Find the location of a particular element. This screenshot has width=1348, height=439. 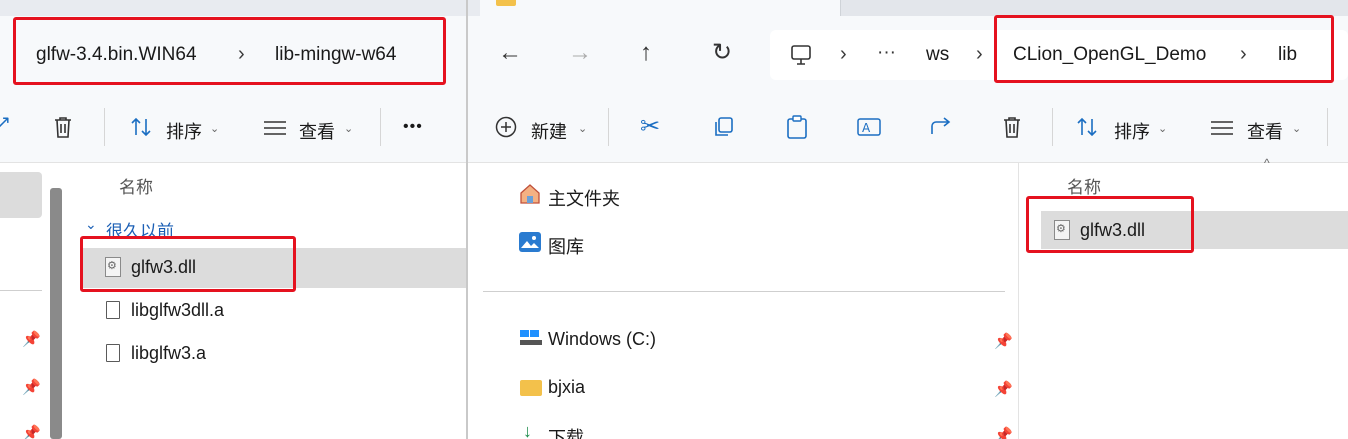

new-button: 新建 is located at coordinates (549, 131).